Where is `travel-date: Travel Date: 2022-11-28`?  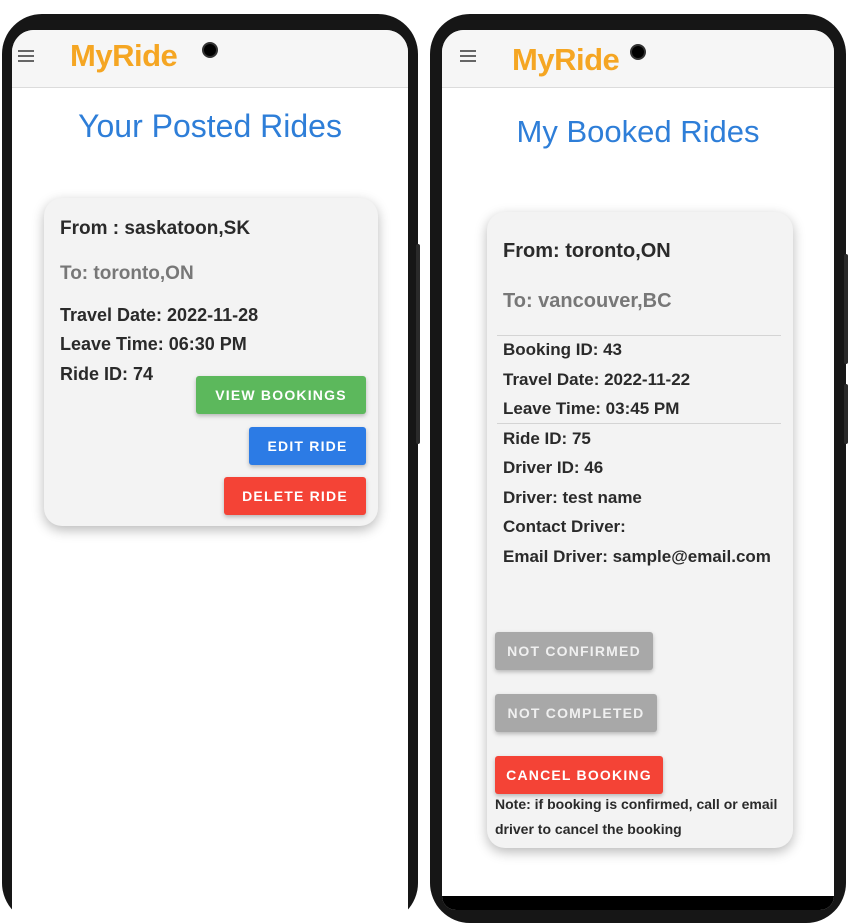 travel-date: Travel Date: 2022-11-28 is located at coordinates (159, 315).